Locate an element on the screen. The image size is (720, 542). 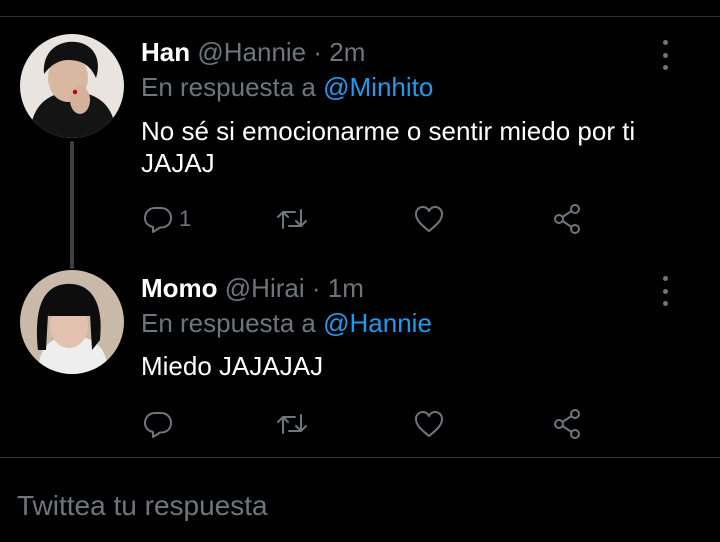
thread-connector is located at coordinates (72, 205).